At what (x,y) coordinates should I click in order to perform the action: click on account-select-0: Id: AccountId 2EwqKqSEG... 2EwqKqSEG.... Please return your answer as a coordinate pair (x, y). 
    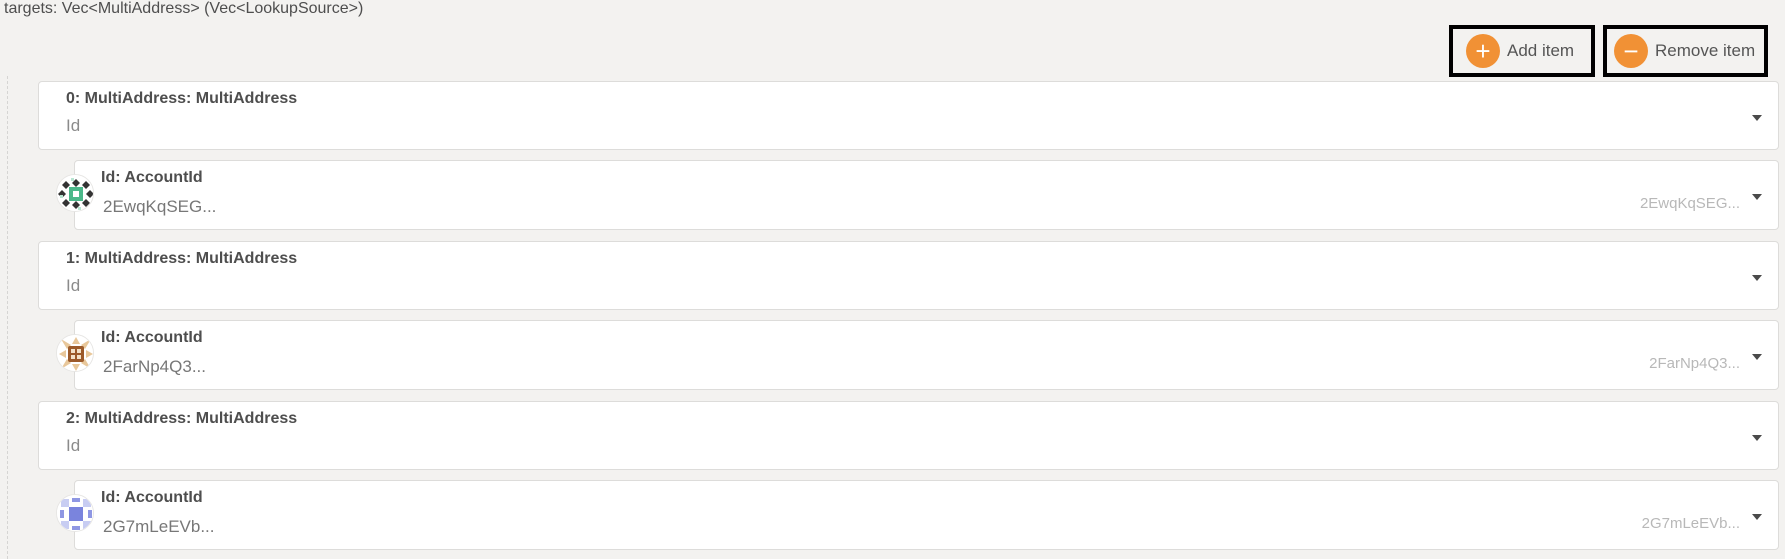
    Looking at the image, I should click on (926, 195).